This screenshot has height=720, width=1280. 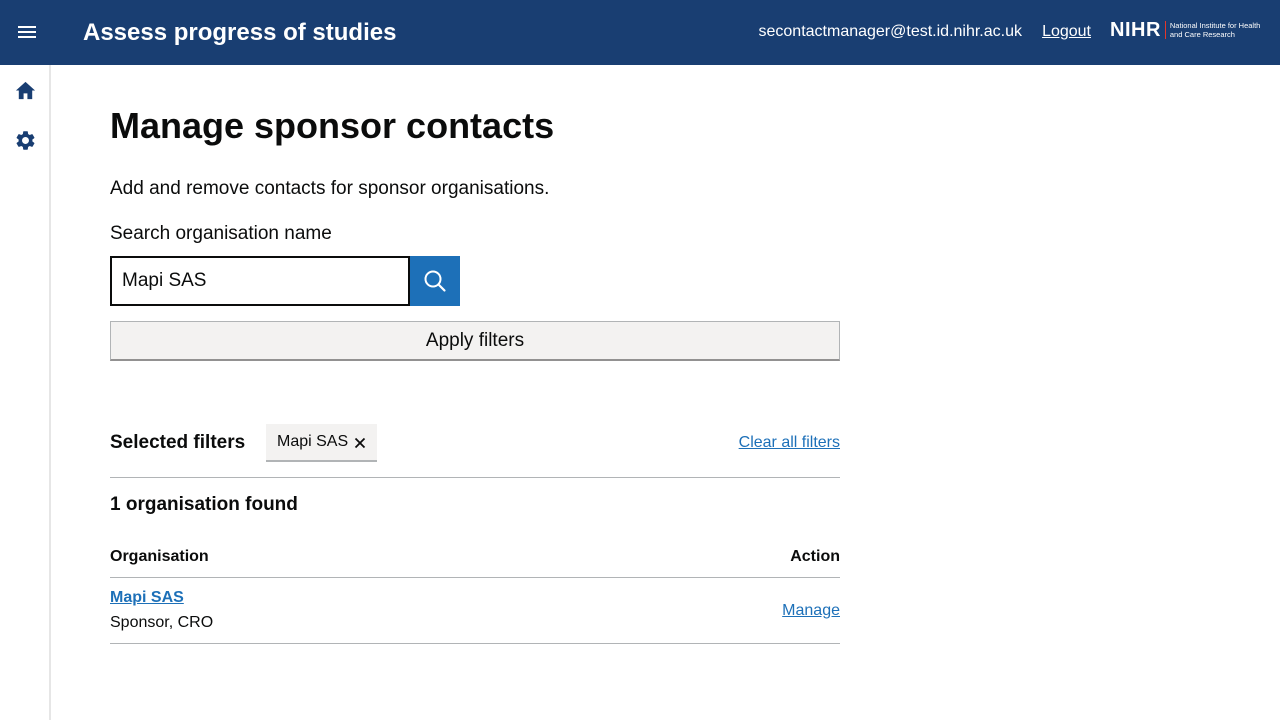 I want to click on search-label: Search organisation name, so click(x=221, y=233).